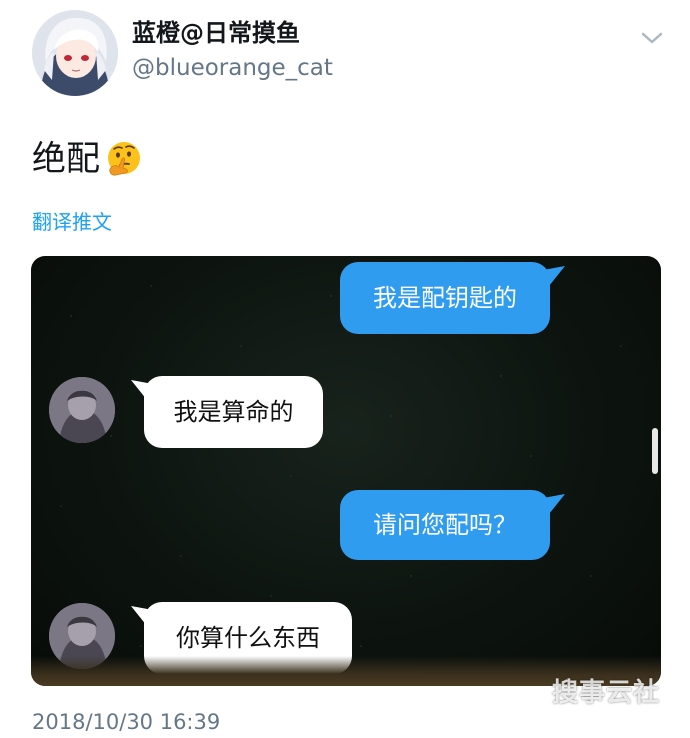  I want to click on thinking-face-icon, so click(124, 159).